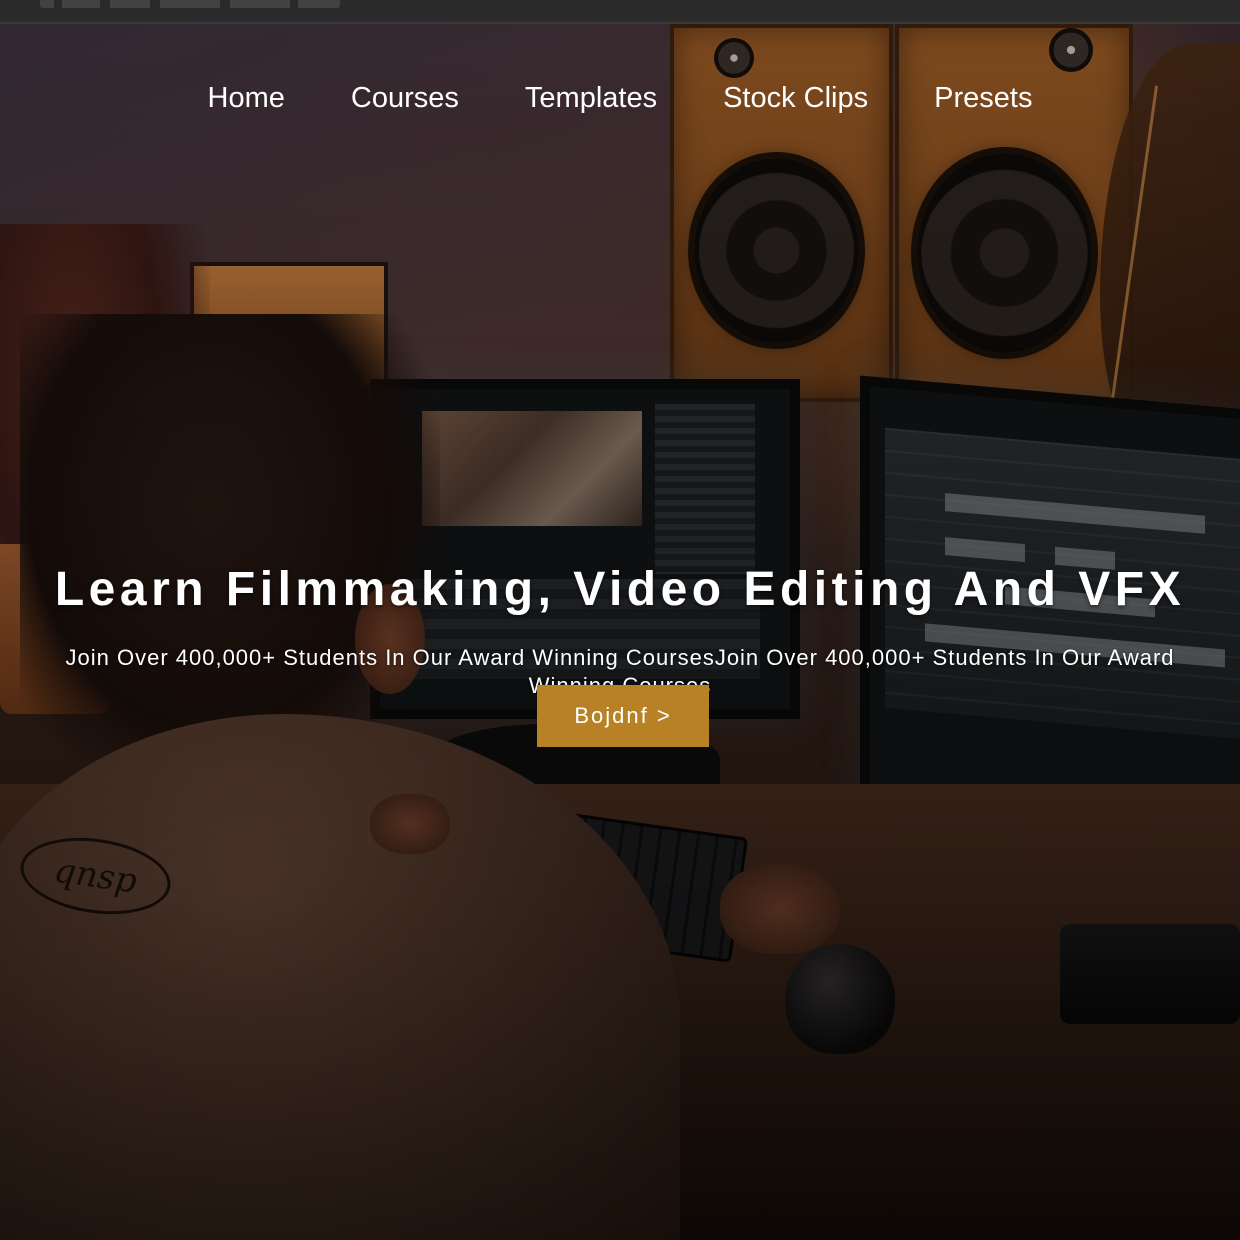  Describe the element at coordinates (246, 98) in the screenshot. I see `nav-item-home: Home` at that location.